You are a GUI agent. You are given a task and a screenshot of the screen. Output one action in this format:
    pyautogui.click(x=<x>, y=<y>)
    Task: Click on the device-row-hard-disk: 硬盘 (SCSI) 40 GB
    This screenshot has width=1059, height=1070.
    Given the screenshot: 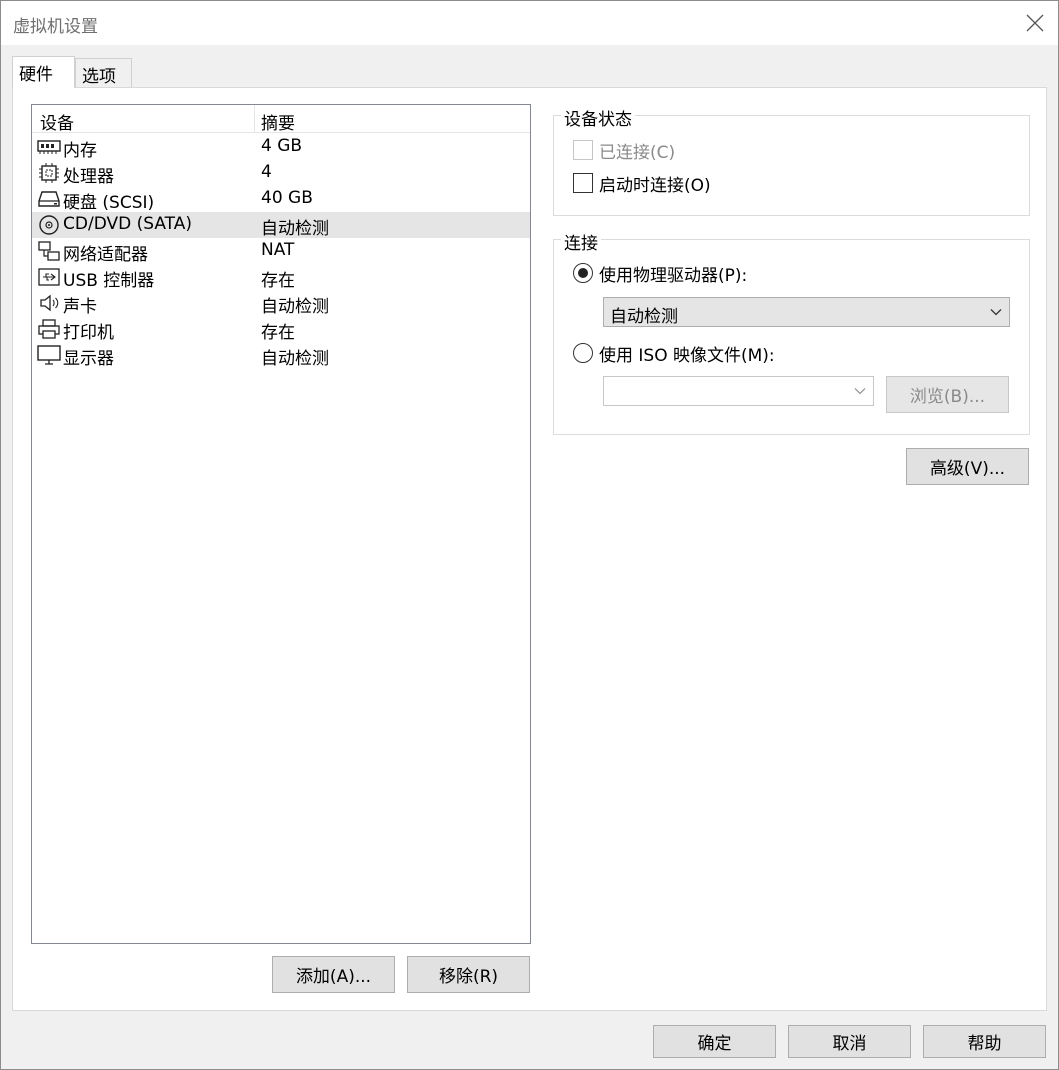 What is the action you would take?
    pyautogui.click(x=281, y=199)
    